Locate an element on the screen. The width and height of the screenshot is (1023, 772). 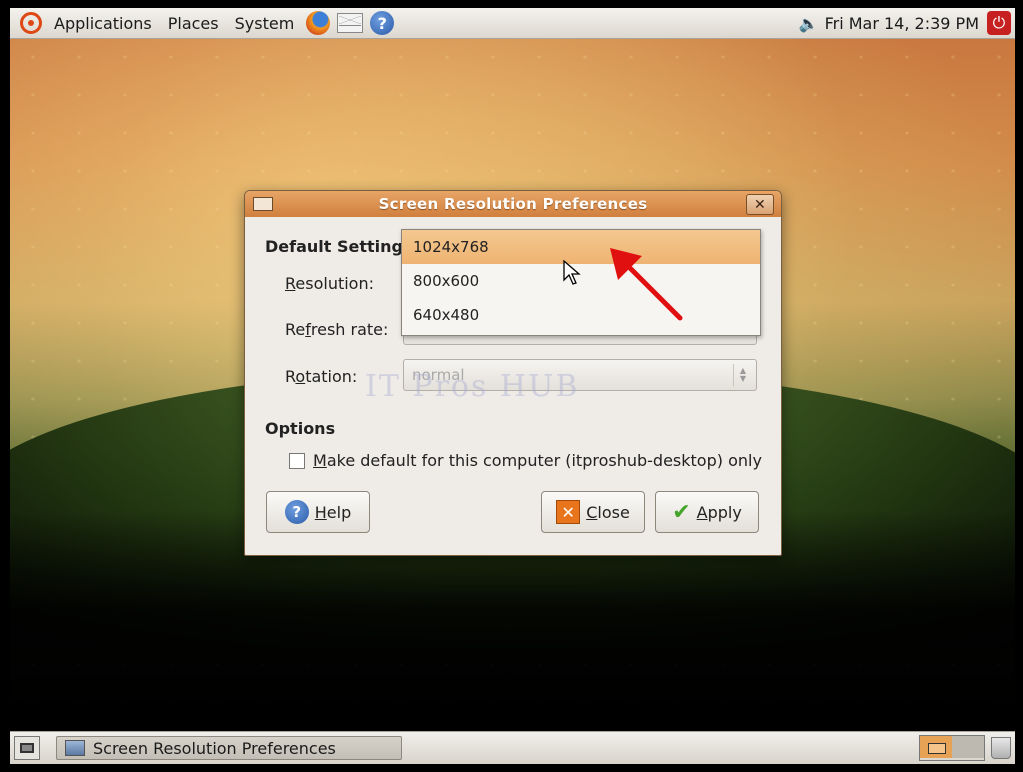
show-desktop-icon is located at coordinates (27, 748).